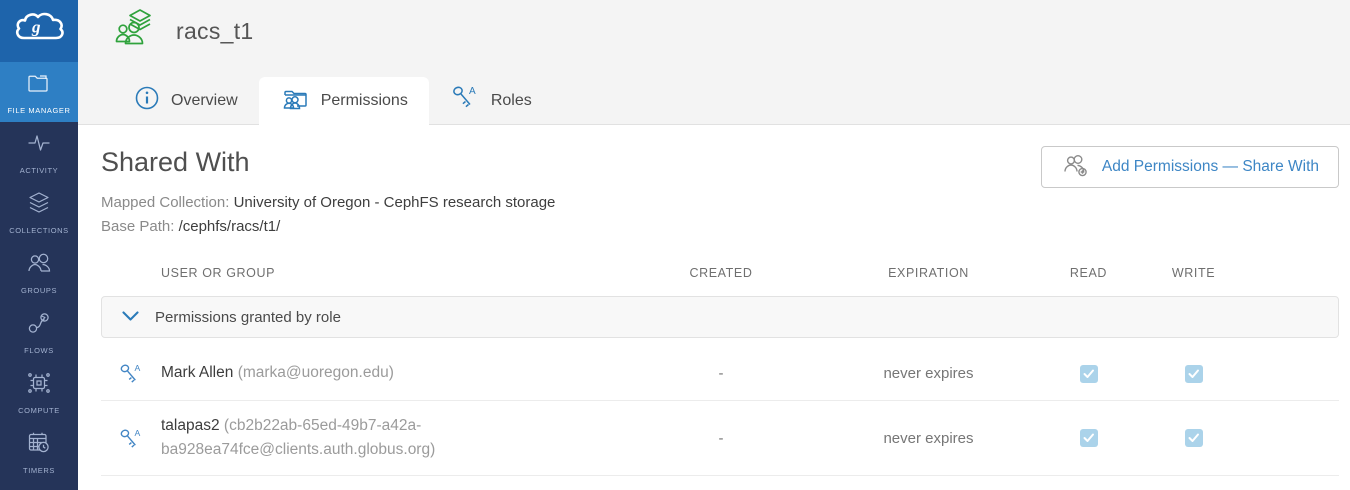 The height and width of the screenshot is (490, 1350). What do you see at coordinates (364, 100) in the screenshot?
I see `tab-label: Permissions` at bounding box center [364, 100].